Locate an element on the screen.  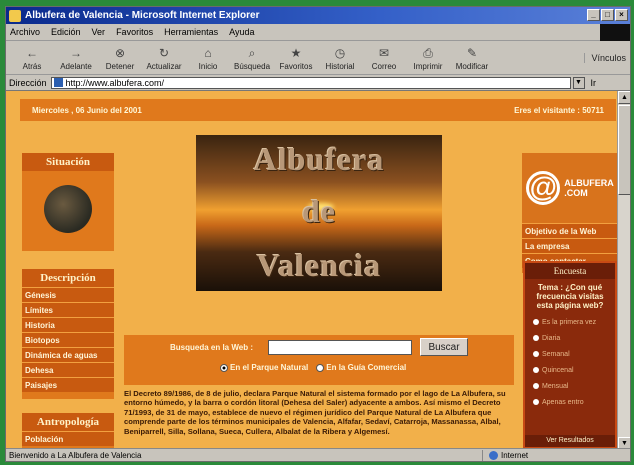
print-icon: ⎙ is located at coordinates (428, 52).